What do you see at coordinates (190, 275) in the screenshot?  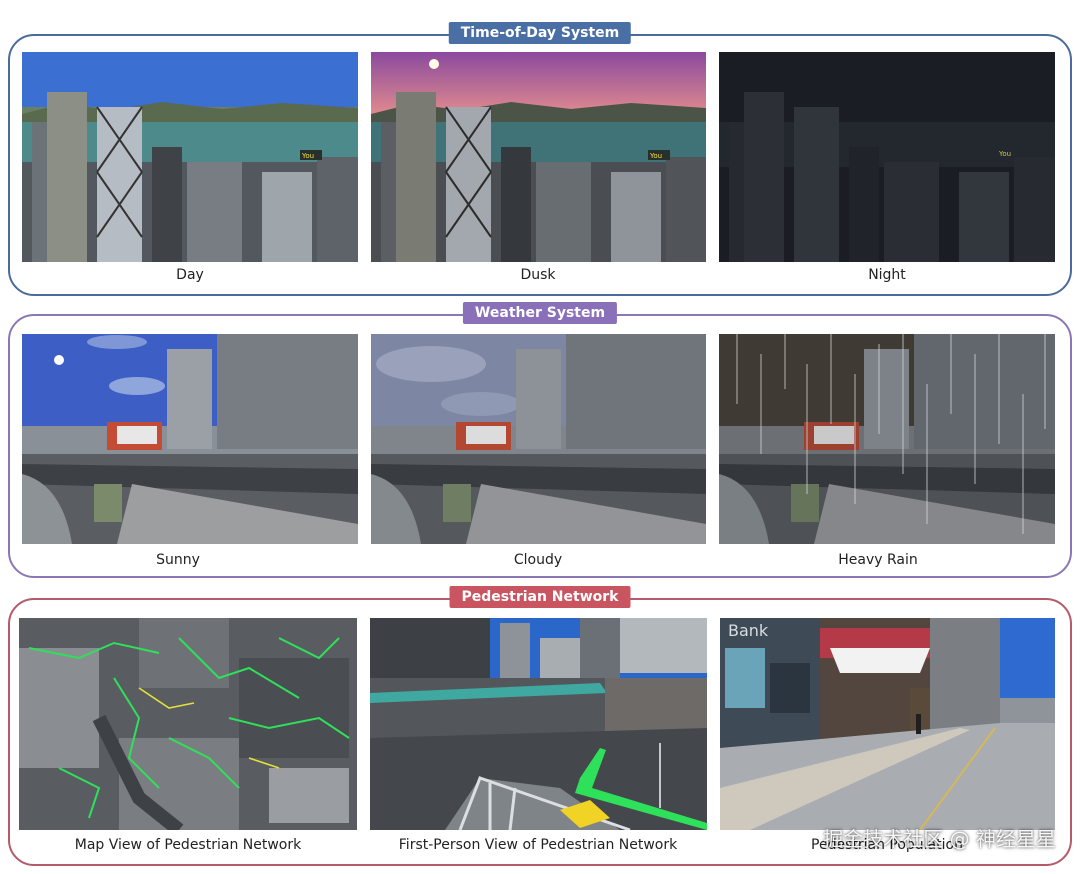 I see `caption-day: Day` at bounding box center [190, 275].